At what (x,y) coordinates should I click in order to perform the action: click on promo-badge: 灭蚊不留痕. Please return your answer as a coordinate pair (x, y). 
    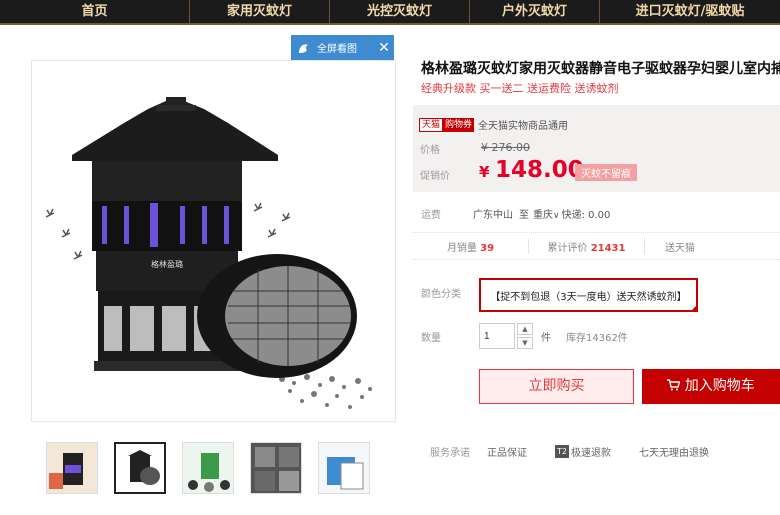
    Looking at the image, I should click on (606, 172).